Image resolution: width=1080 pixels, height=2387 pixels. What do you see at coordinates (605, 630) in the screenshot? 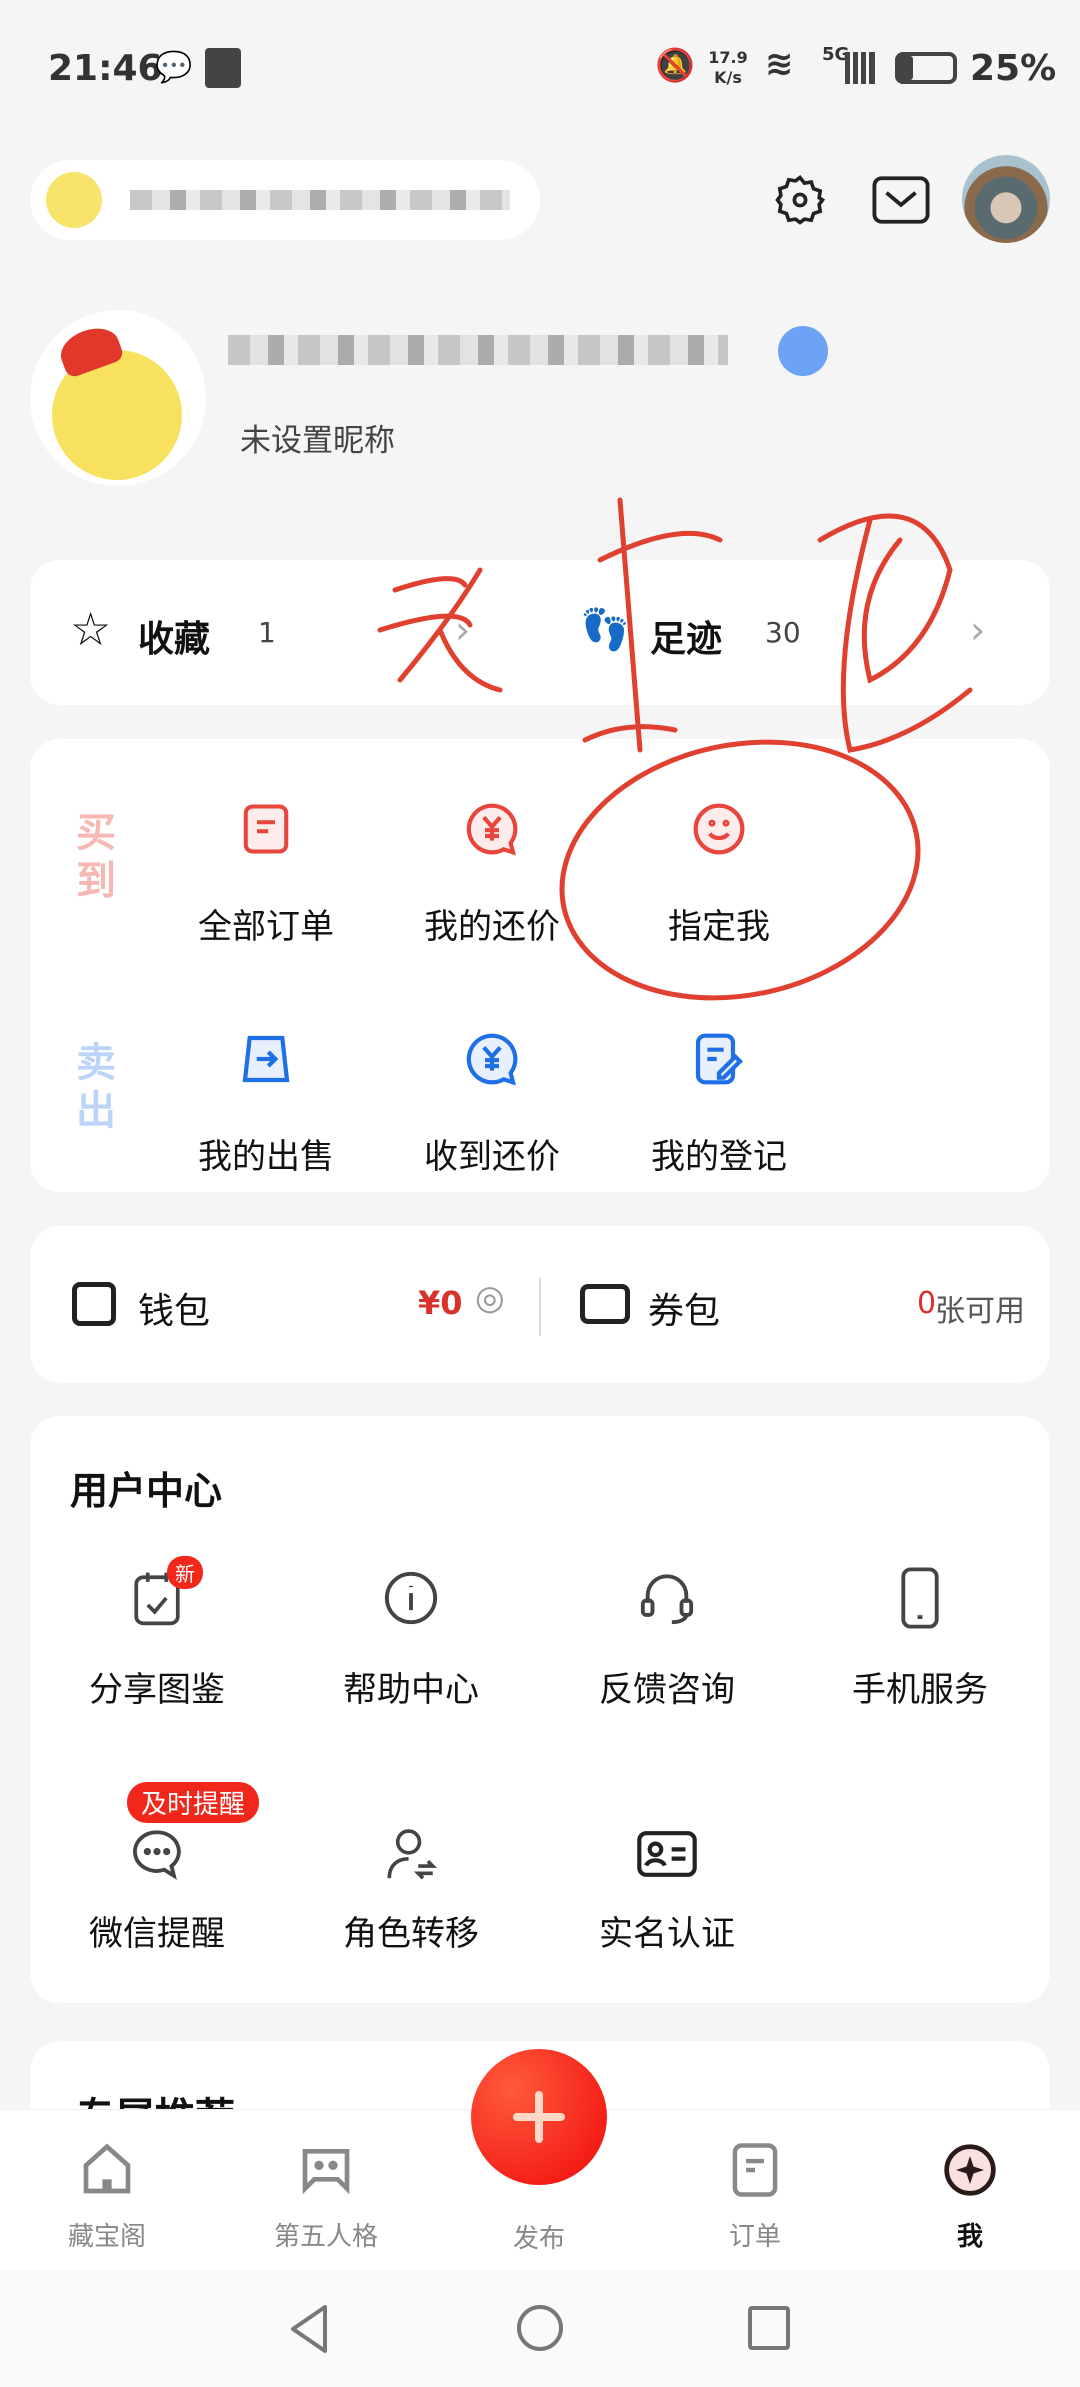
I see `footprint-icon: 👣` at bounding box center [605, 630].